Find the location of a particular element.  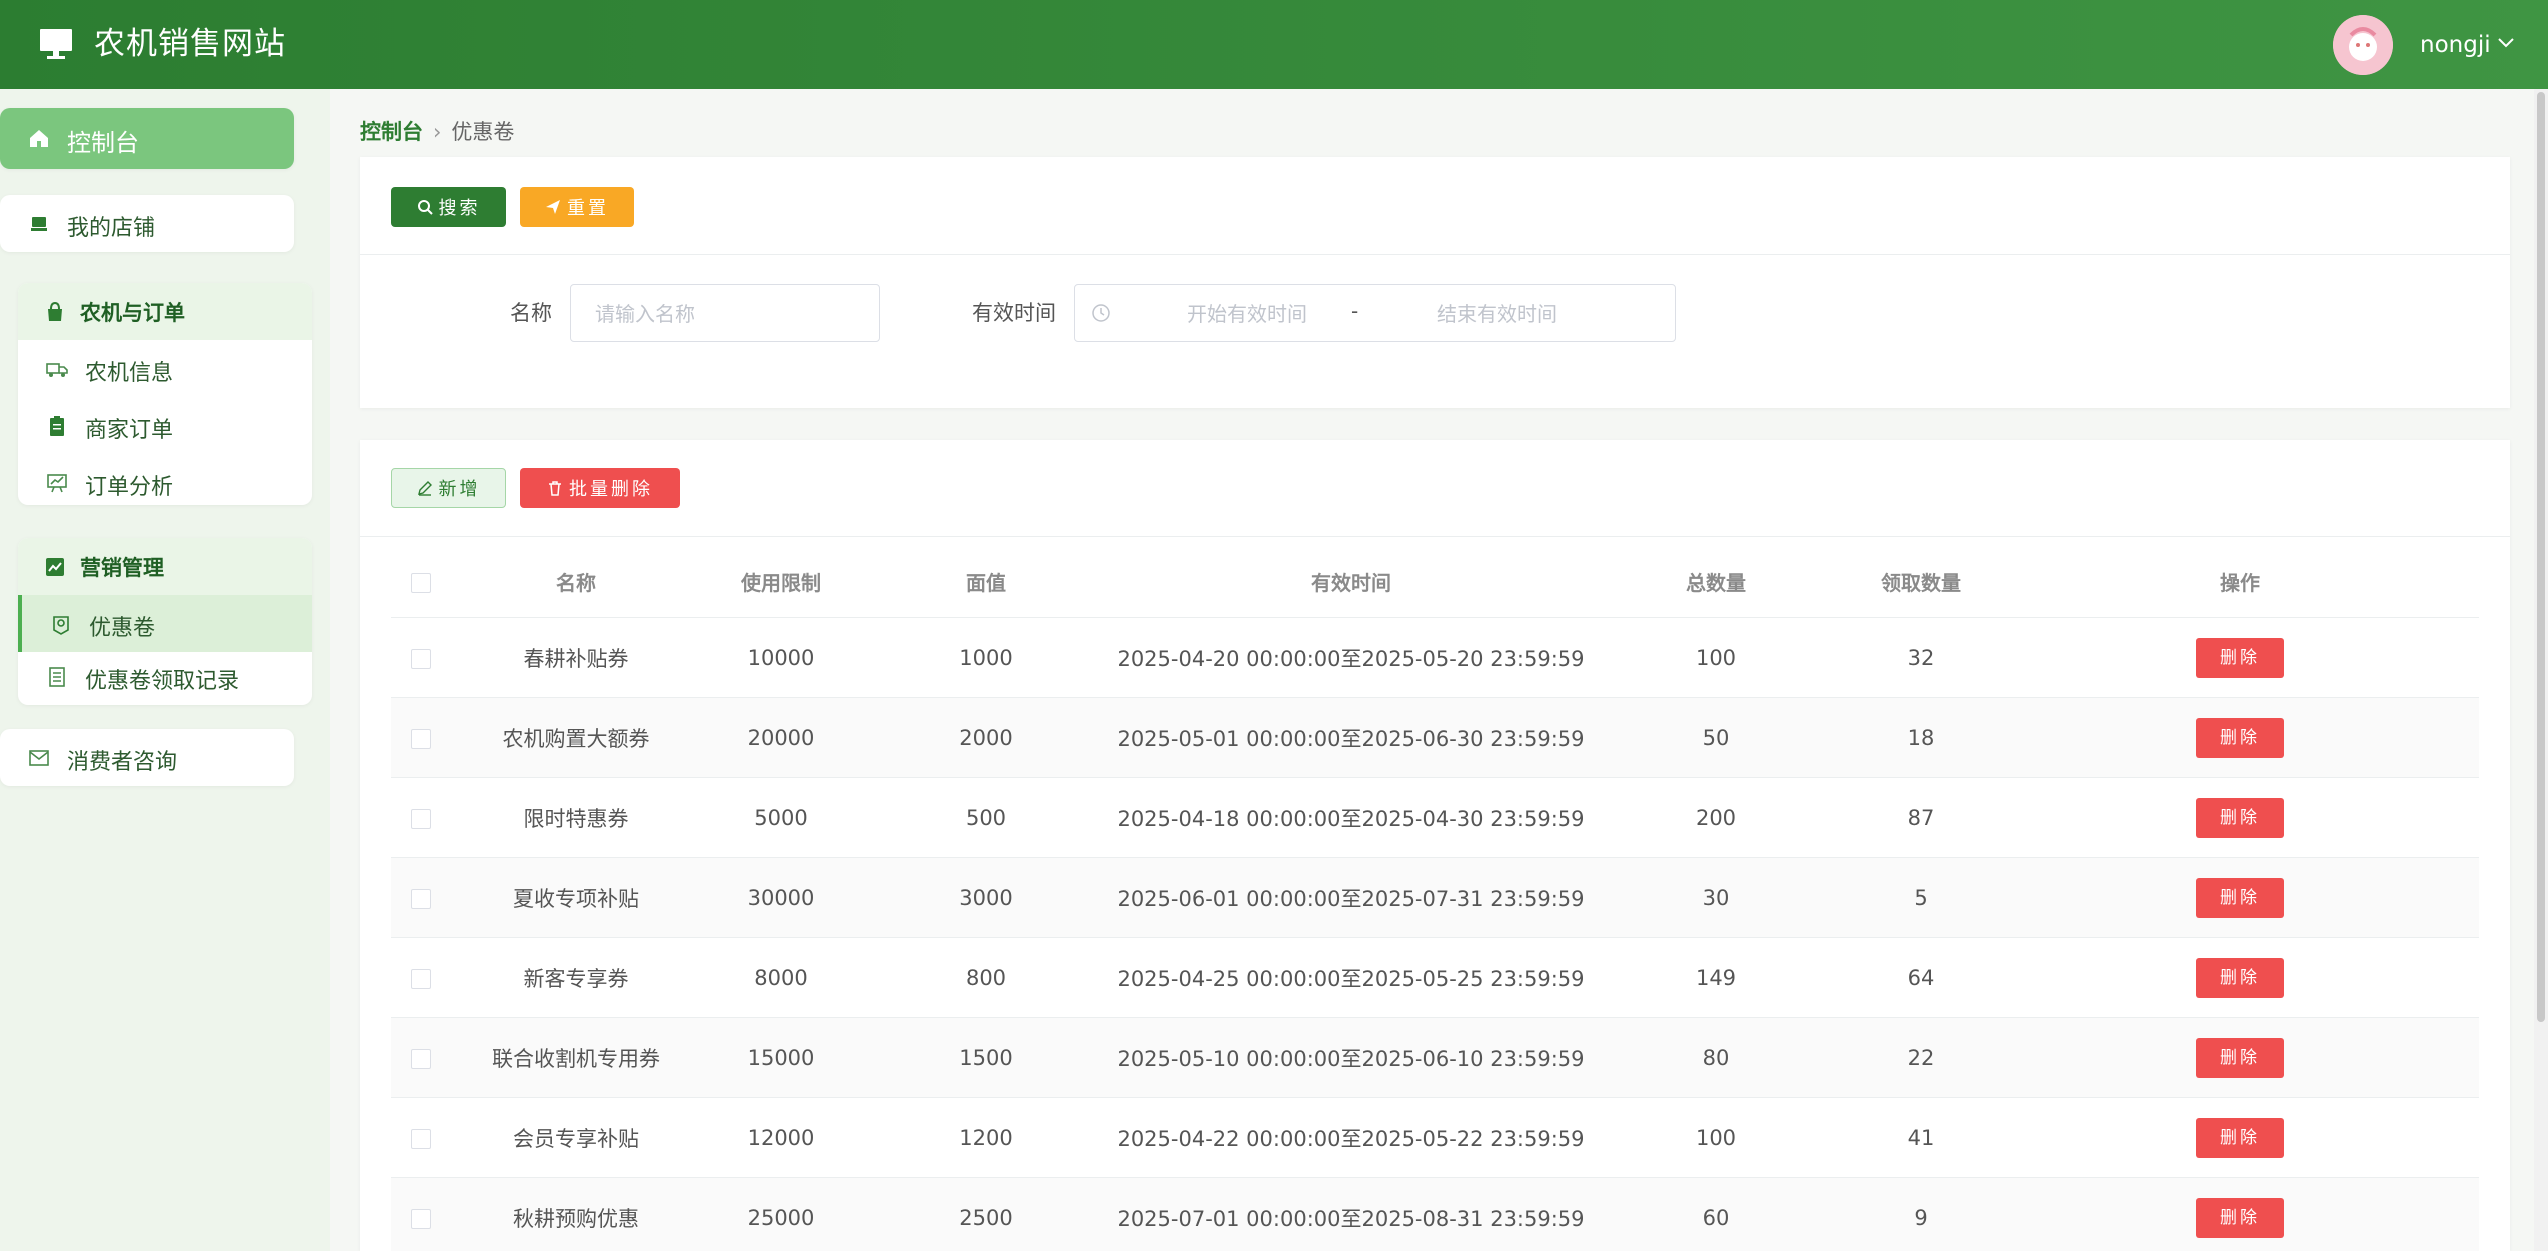

cell-value: 2500 is located at coordinates (986, 1214).